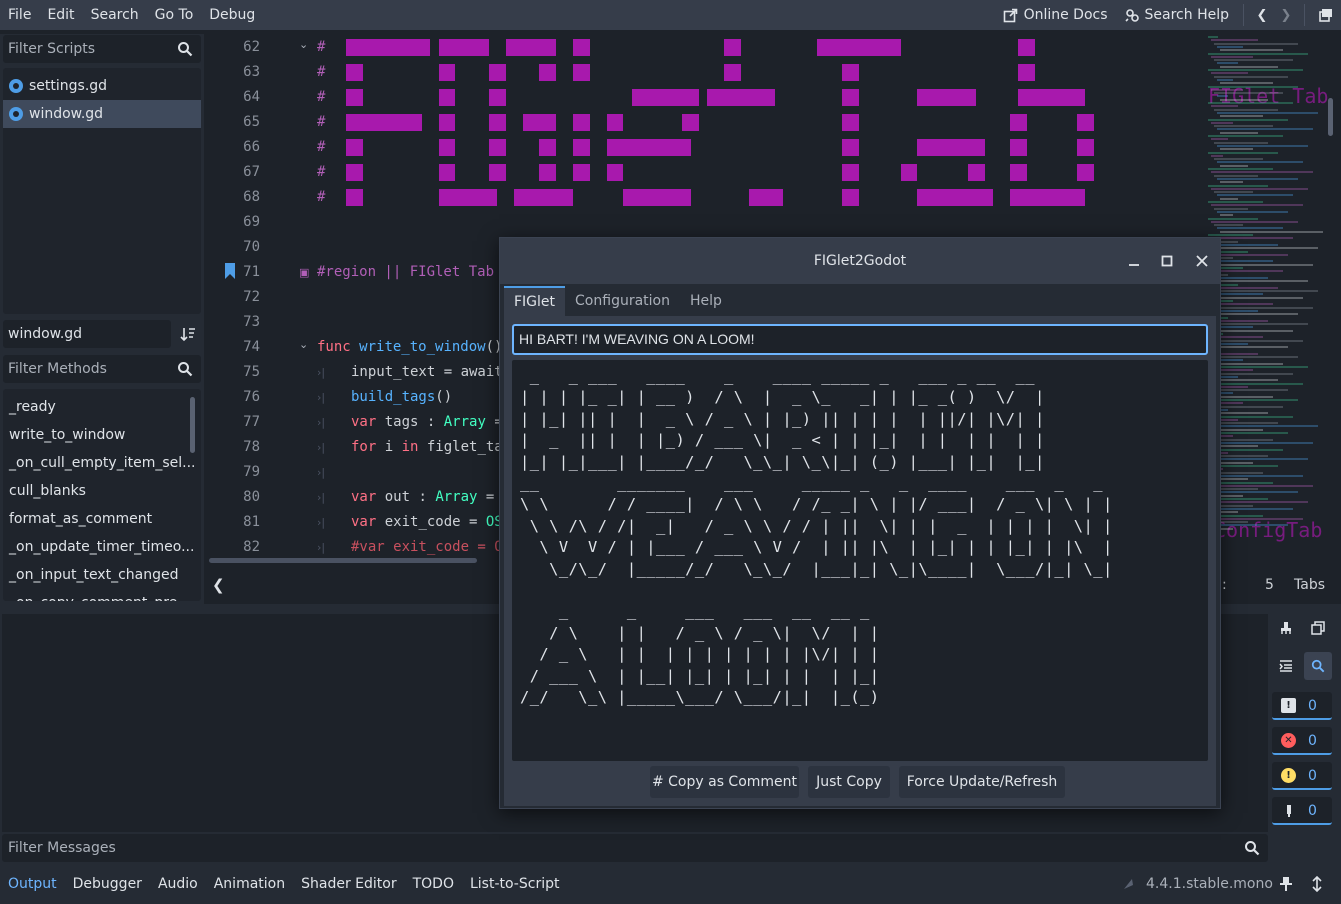 The image size is (1341, 904). Describe the element at coordinates (19, 15) in the screenshot. I see `menu-file: File` at that location.